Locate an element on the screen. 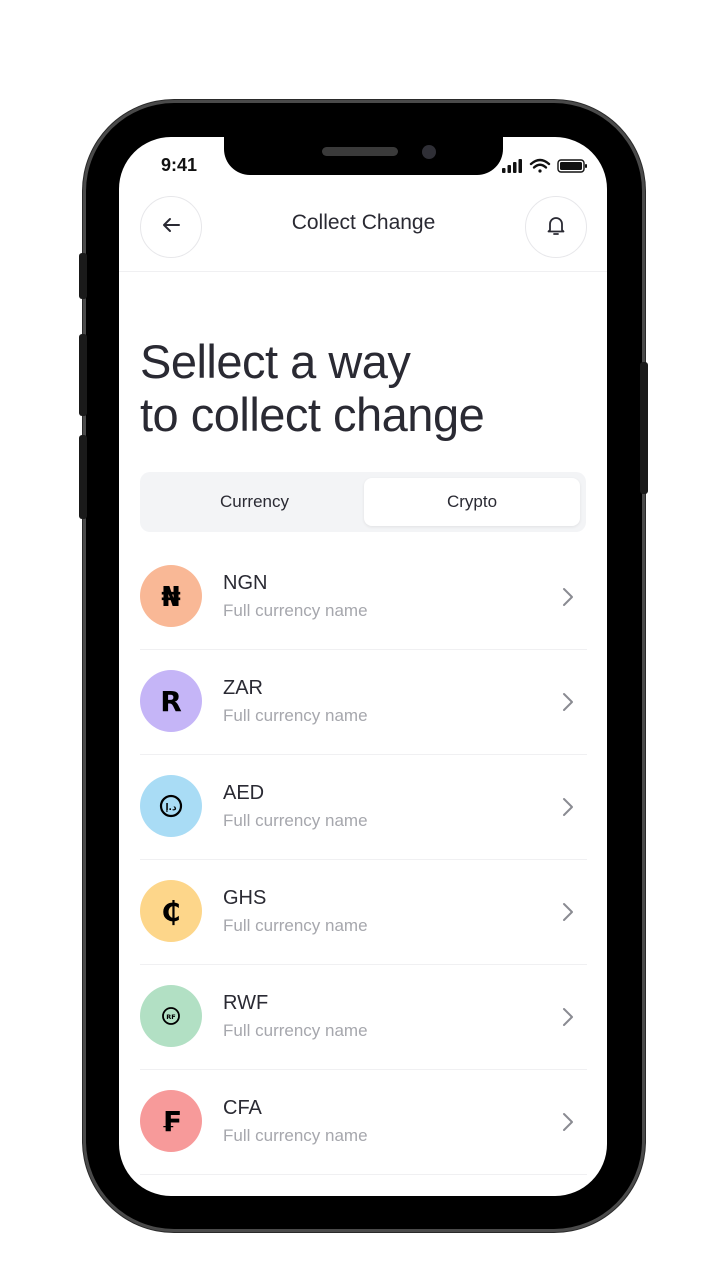  tab-crypto: Crypto is located at coordinates (472, 502).